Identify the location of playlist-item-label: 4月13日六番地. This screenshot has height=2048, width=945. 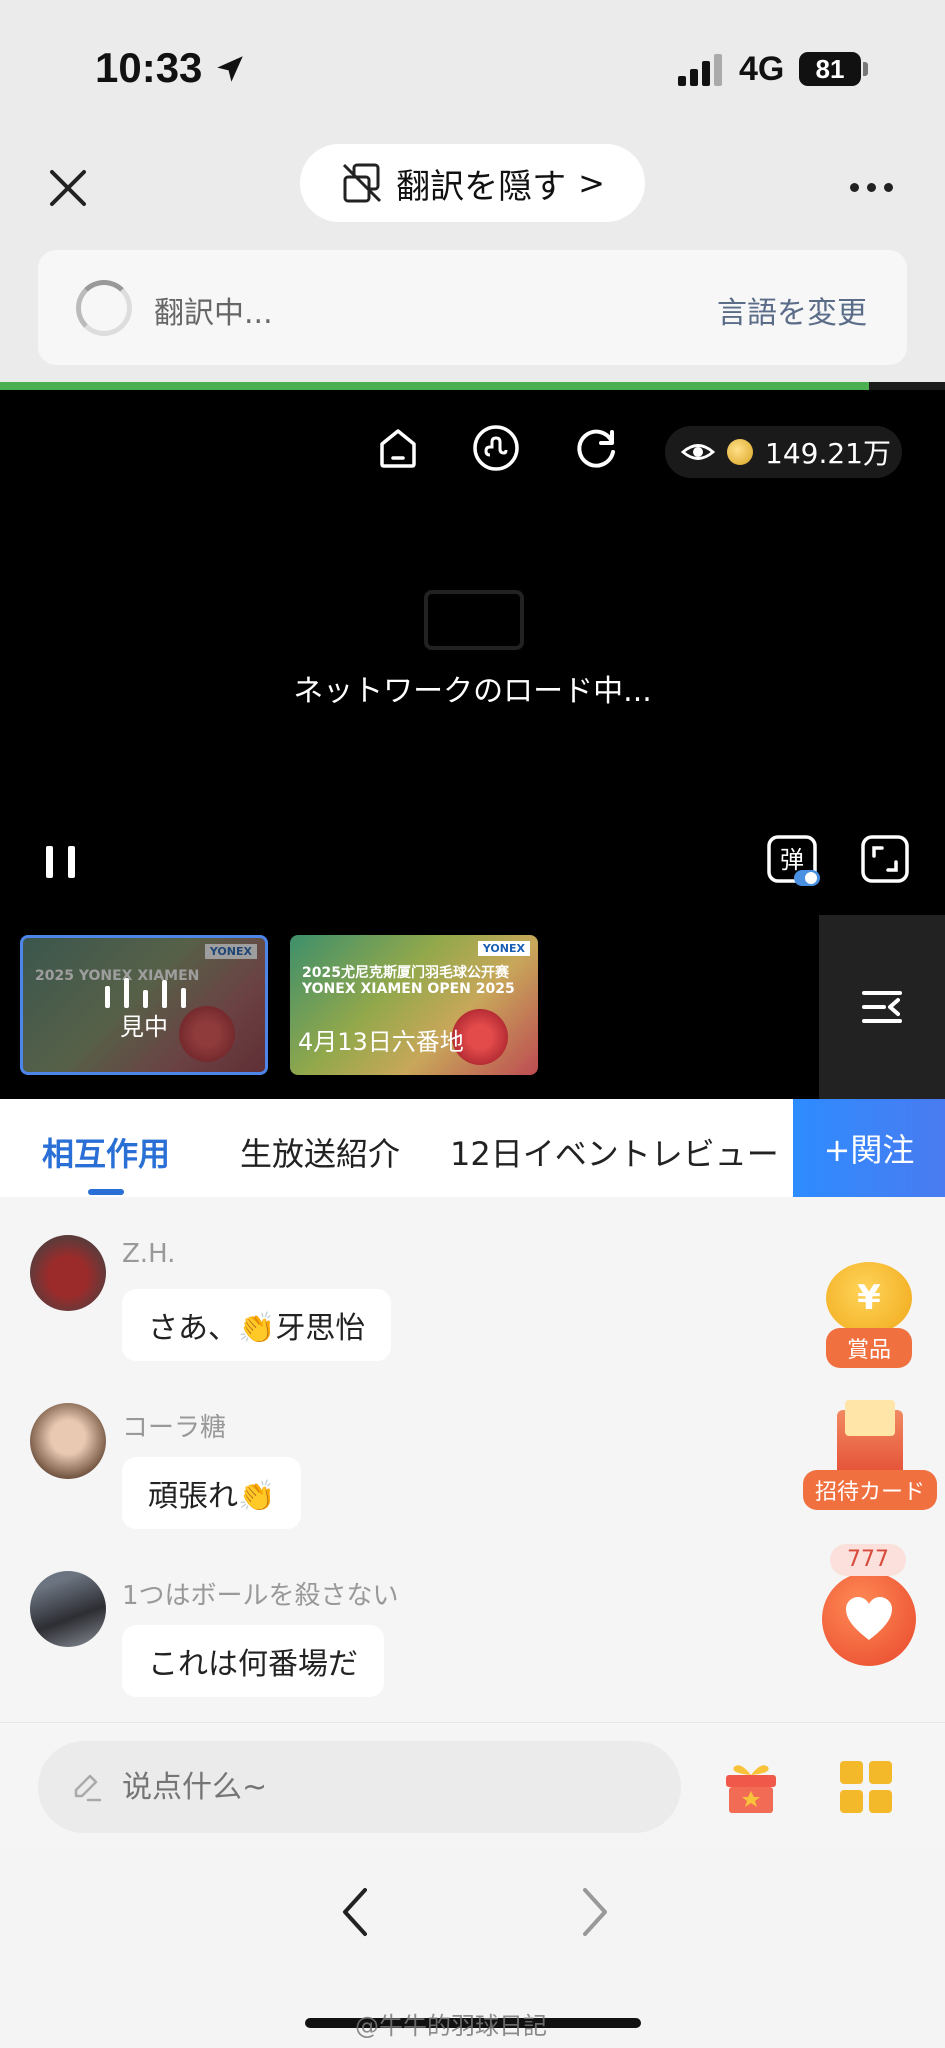
(381, 1042).